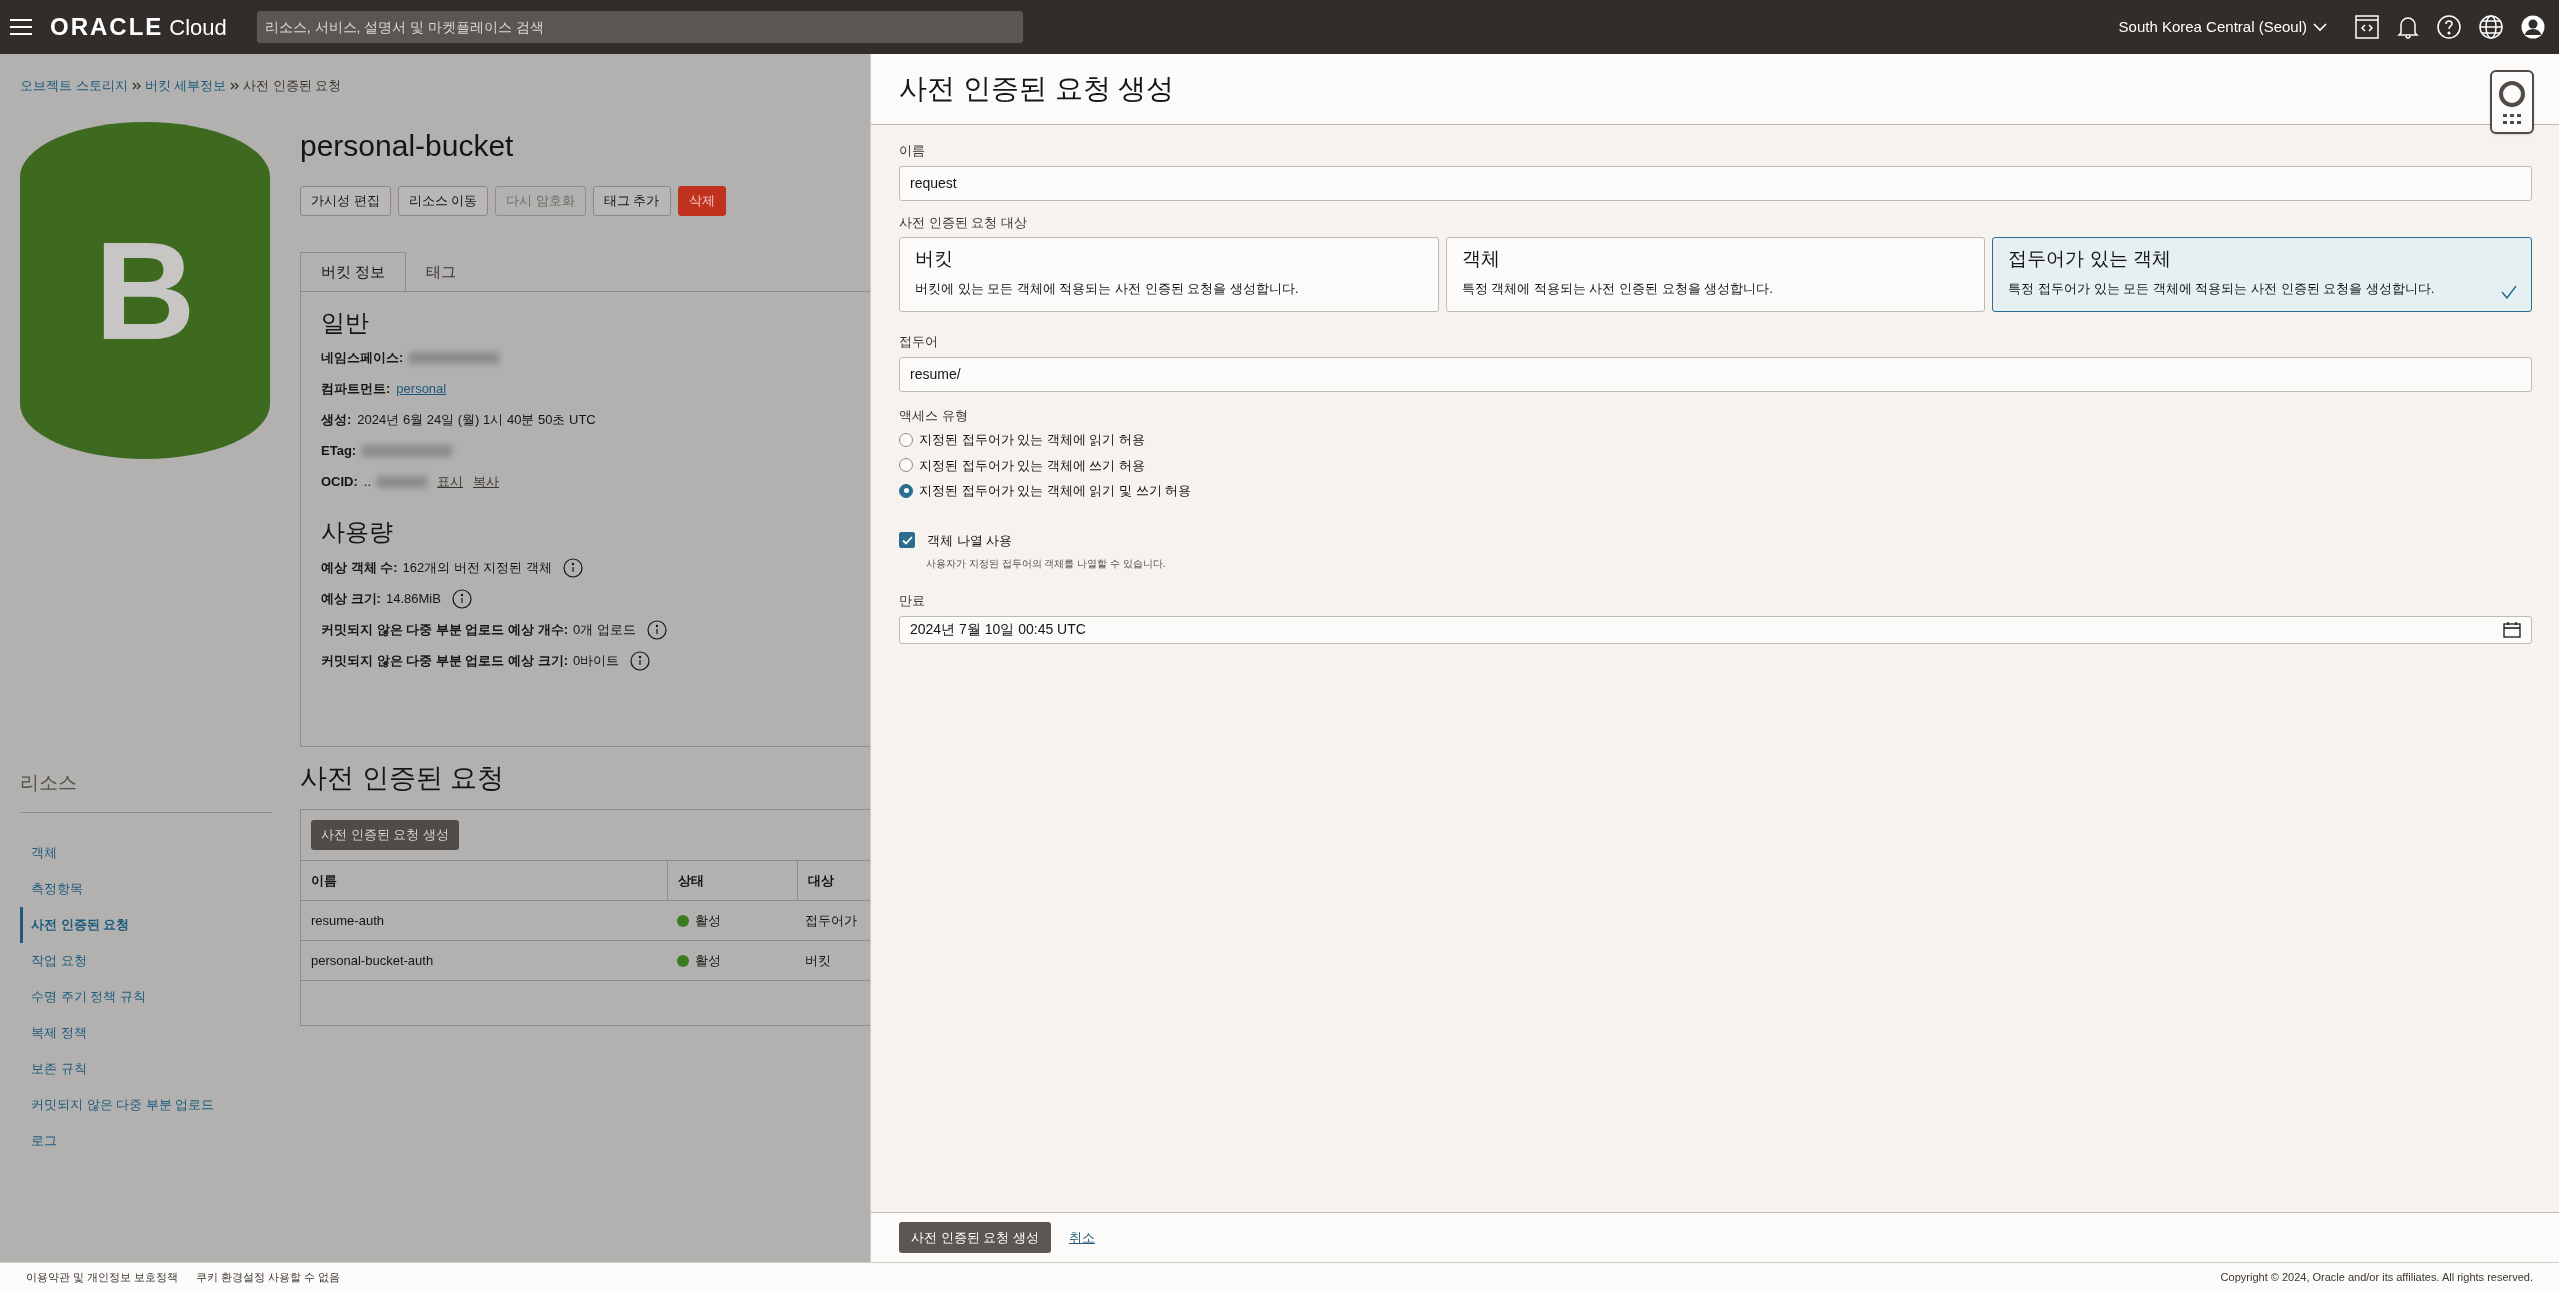 The width and height of the screenshot is (2559, 1292). I want to click on help-icon, so click(2449, 27).